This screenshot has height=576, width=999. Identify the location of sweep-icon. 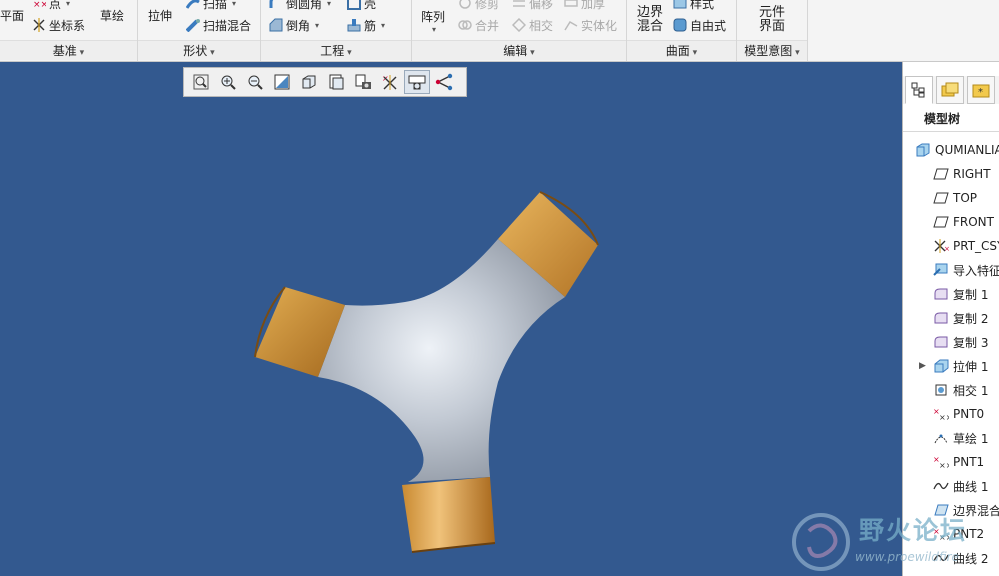
(192, 5).